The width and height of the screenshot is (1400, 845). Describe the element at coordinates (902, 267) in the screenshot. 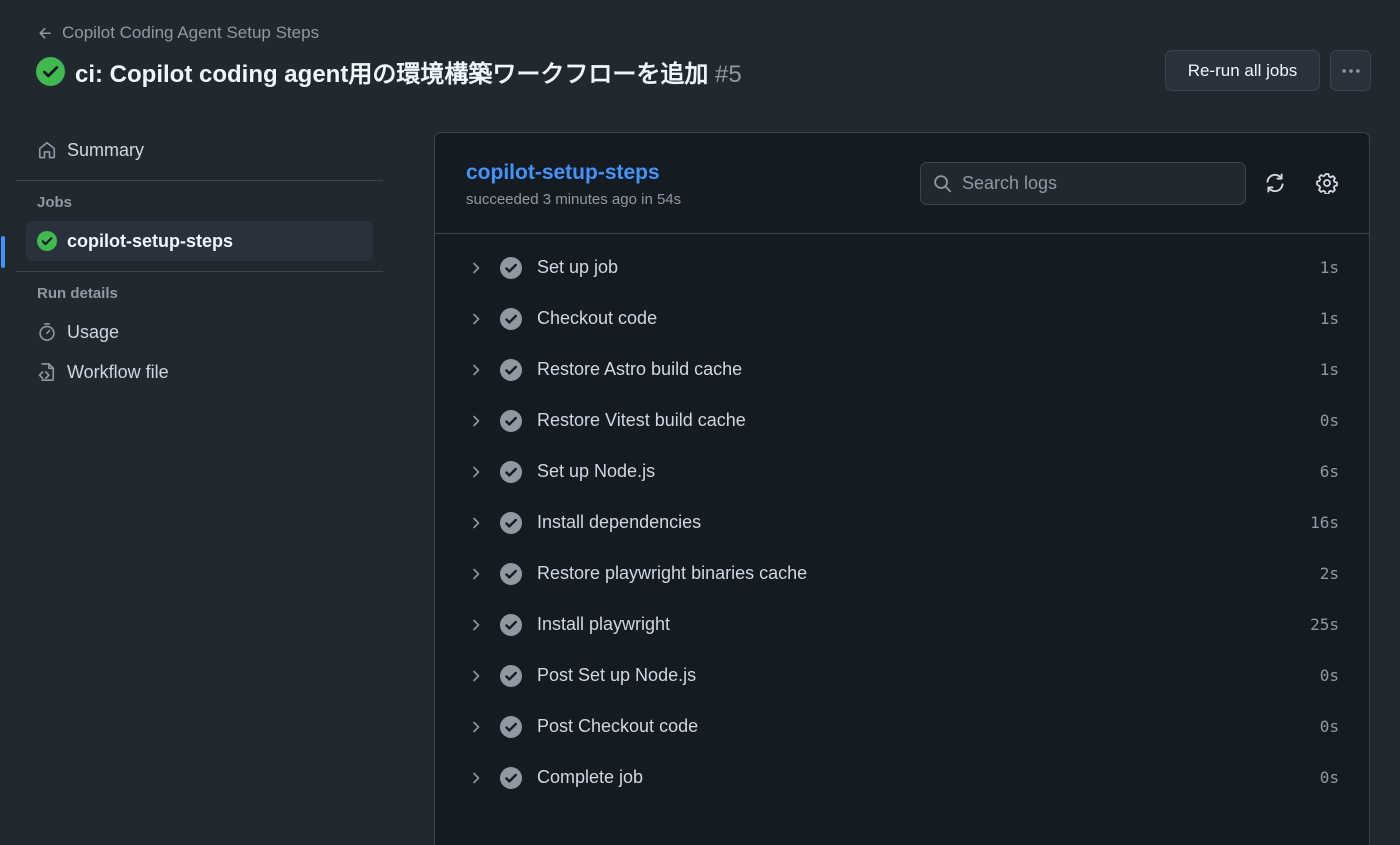

I see `step-row: Set up job 1s` at that location.